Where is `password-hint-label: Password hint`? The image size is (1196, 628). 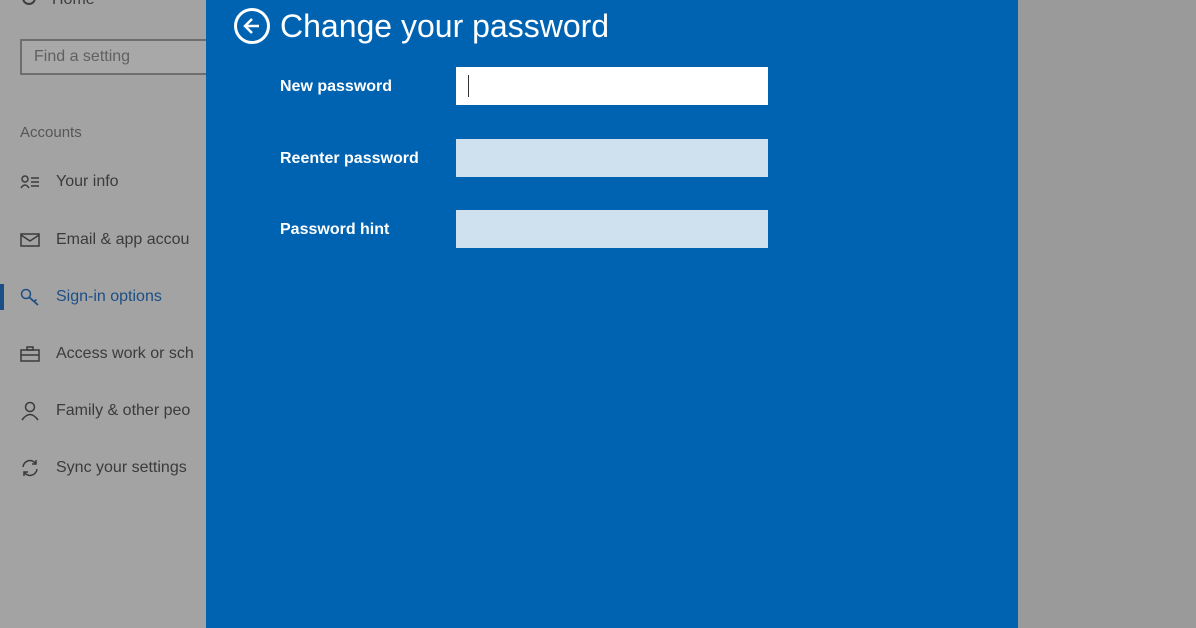
password-hint-label: Password hint is located at coordinates (335, 229).